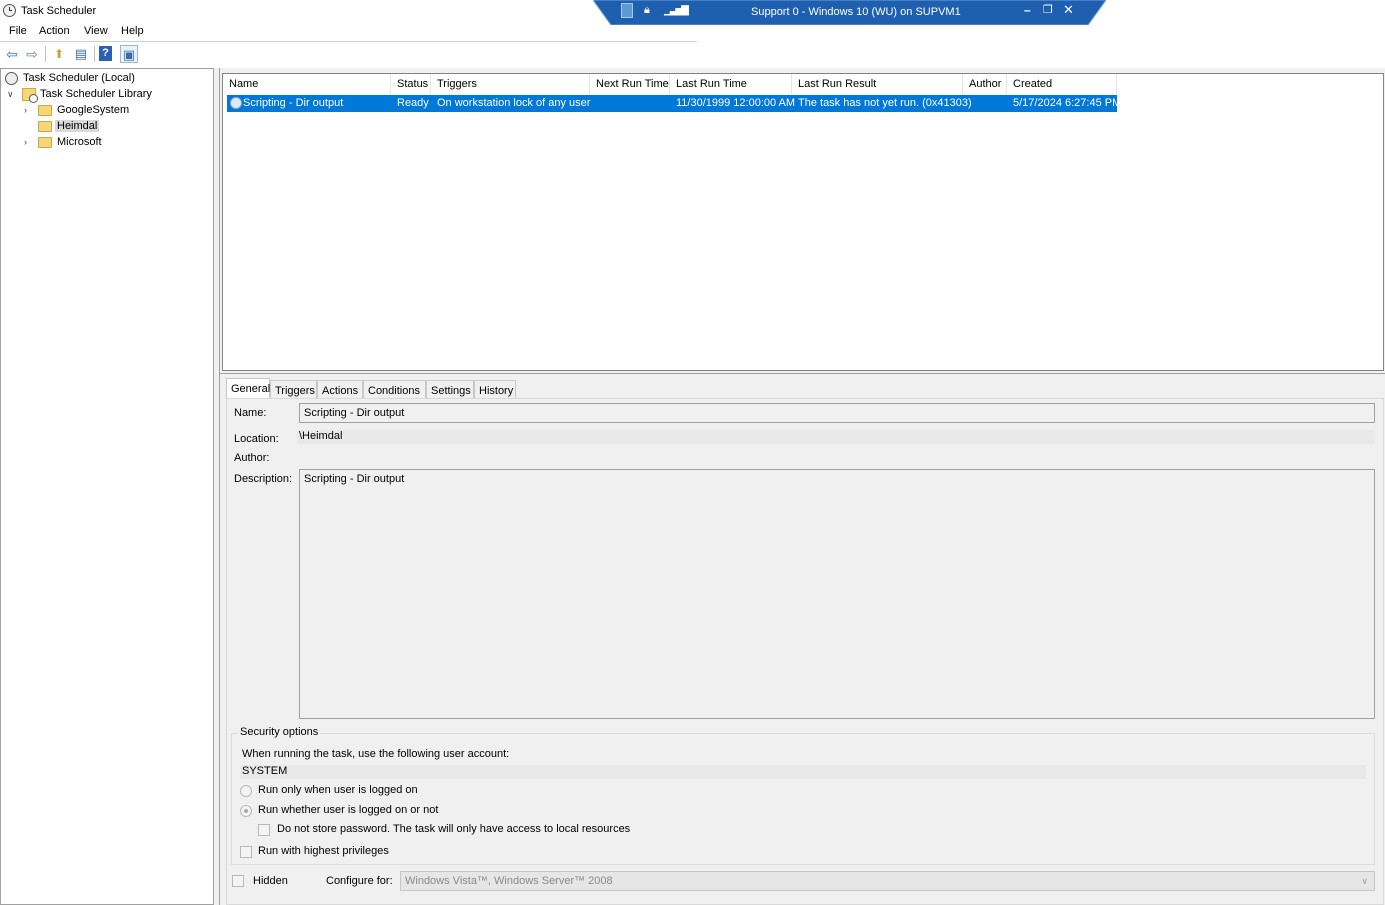  What do you see at coordinates (116, 143) in the screenshot?
I see `tree-item-microsoft: › Microsoft` at bounding box center [116, 143].